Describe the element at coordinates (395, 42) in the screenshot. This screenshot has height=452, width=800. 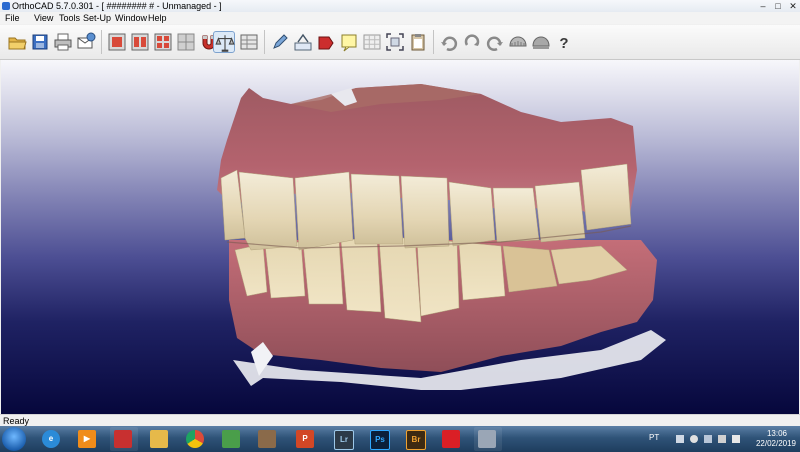
I see `fit-frame-icon` at that location.